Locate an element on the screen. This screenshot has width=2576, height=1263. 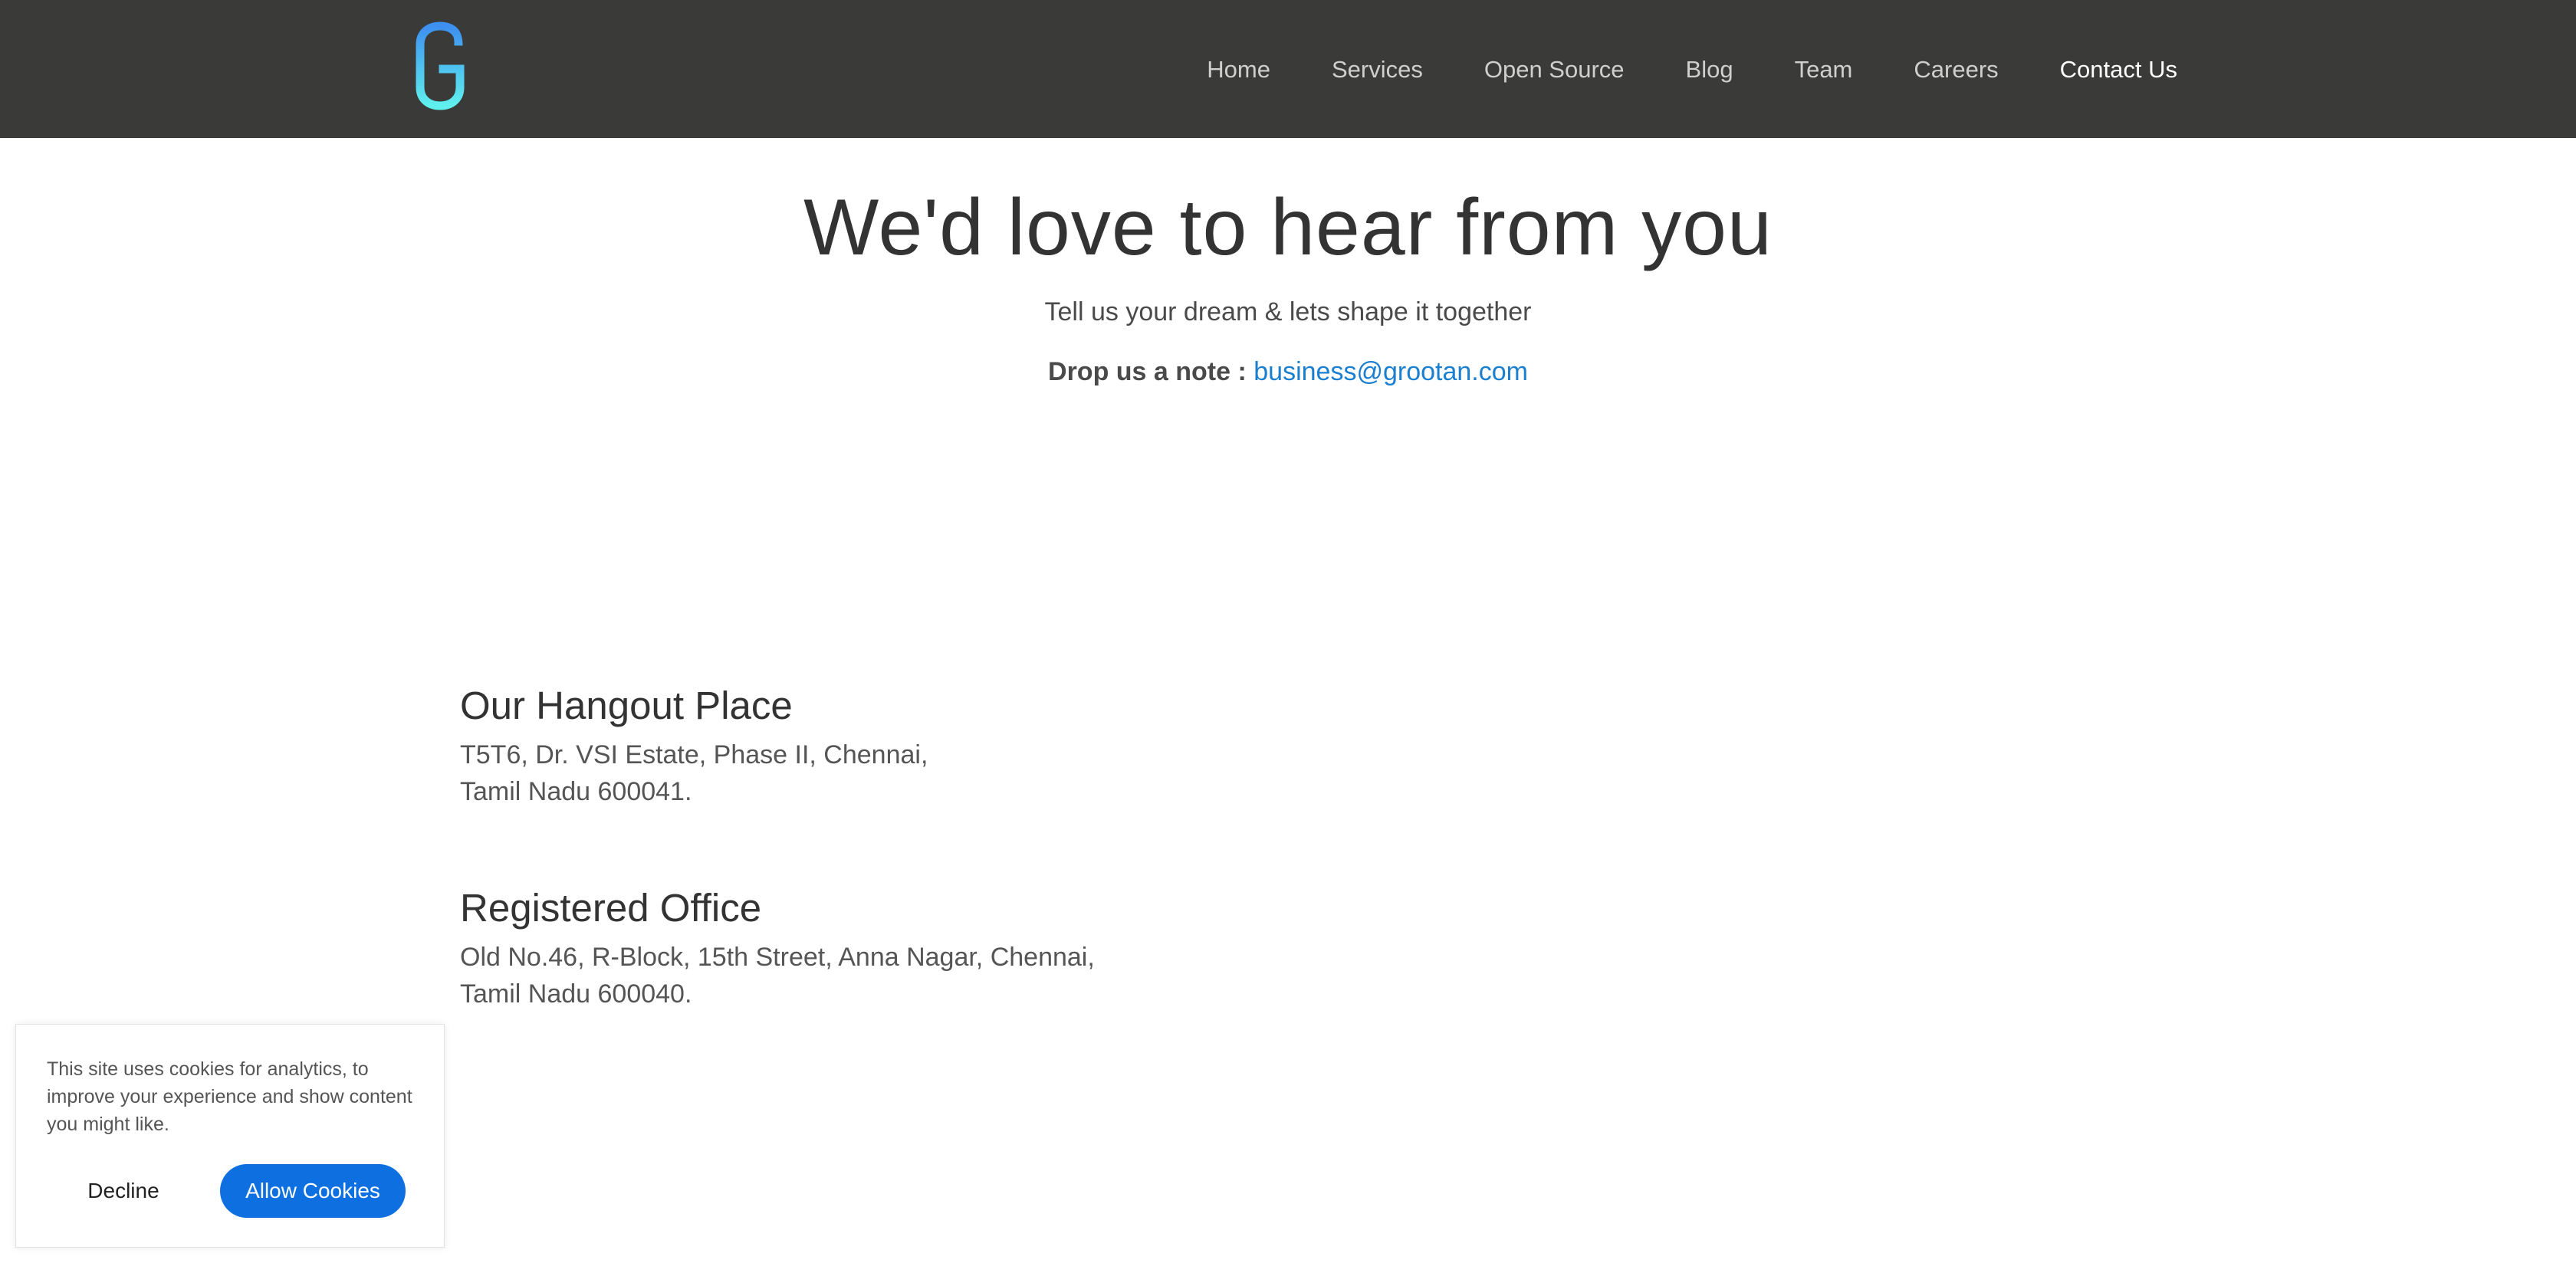
registered-address-line2: Tamil Nadu 600040. is located at coordinates (576, 994).